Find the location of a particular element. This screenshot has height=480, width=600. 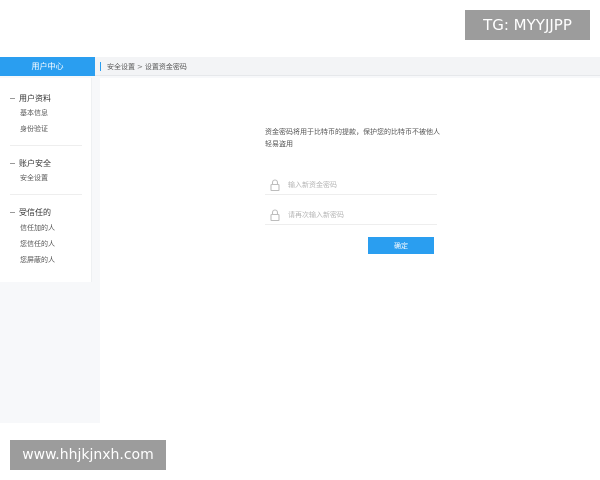

sidebar-item-security-settings: 安全设置 is located at coordinates (34, 178).